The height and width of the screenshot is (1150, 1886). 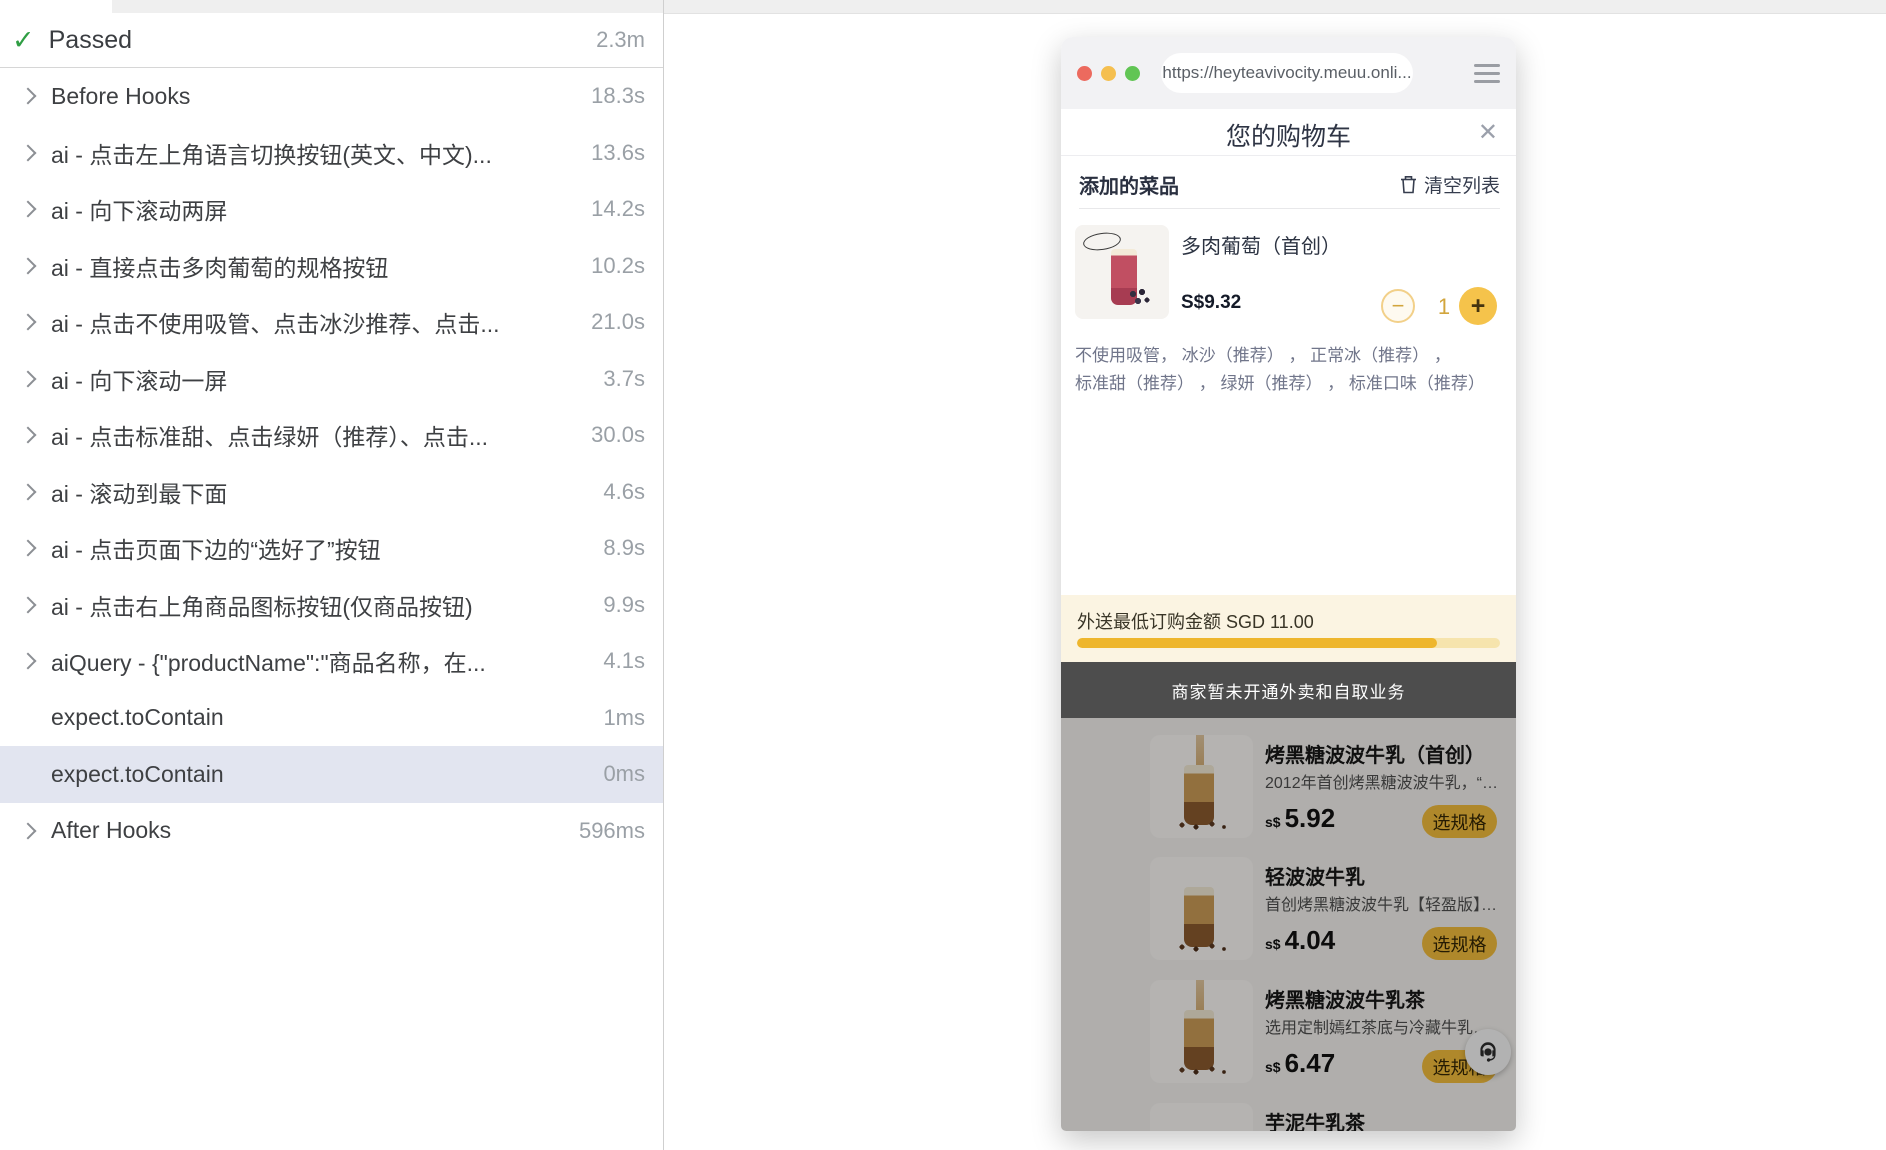 What do you see at coordinates (663, 575) in the screenshot?
I see `panel-divider` at bounding box center [663, 575].